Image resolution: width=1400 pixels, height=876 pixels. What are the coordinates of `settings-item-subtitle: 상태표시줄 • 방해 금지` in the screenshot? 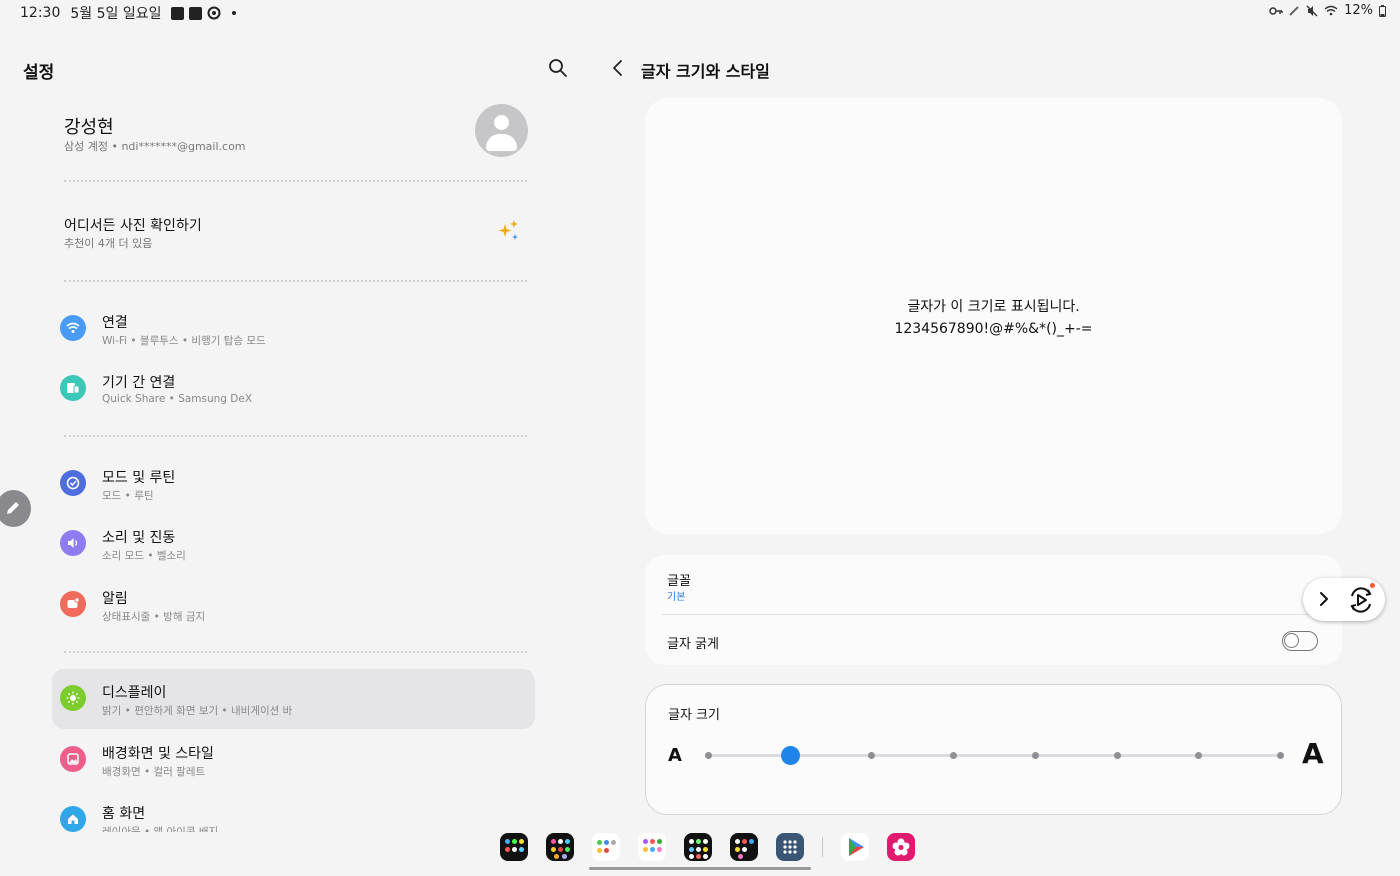 It's located at (154, 617).